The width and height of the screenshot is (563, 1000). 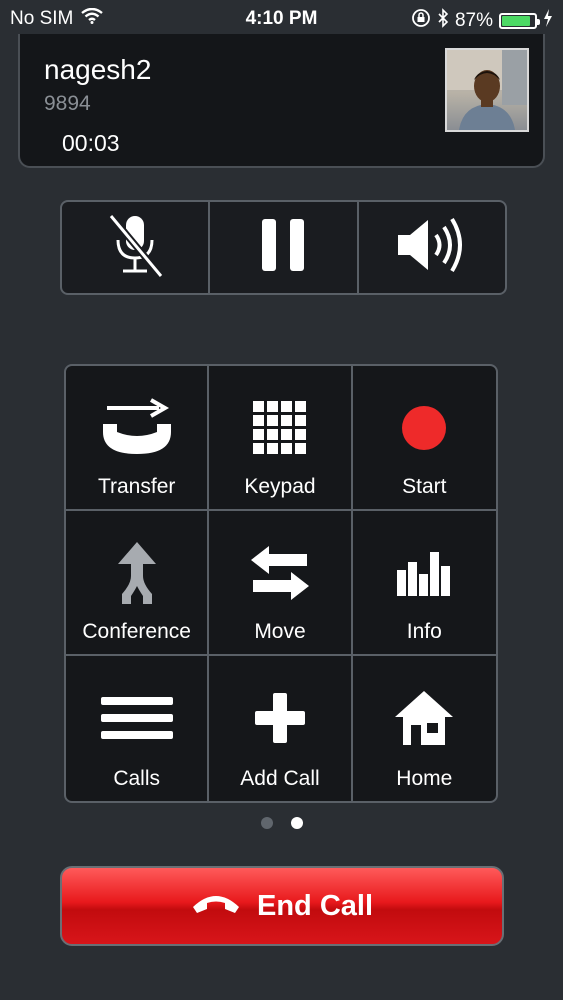 What do you see at coordinates (136, 631) in the screenshot?
I see `conference-label: Conference` at bounding box center [136, 631].